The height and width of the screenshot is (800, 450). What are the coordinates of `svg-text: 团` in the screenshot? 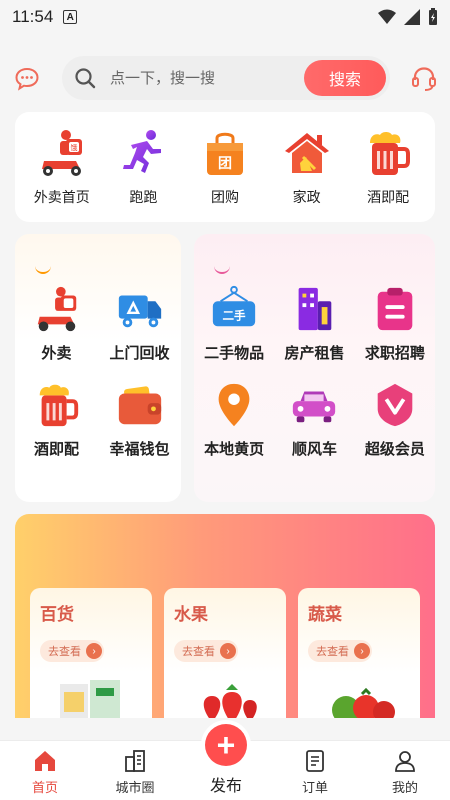 It's located at (225, 164).